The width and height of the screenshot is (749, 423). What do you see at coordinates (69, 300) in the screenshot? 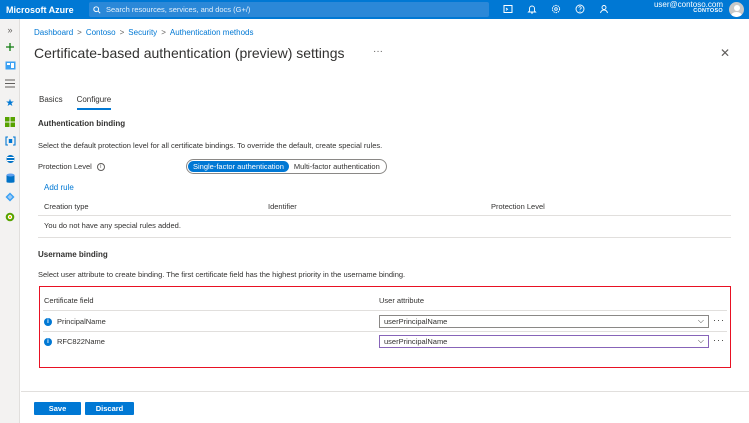
I see `column-certificate-field: Certificate field` at bounding box center [69, 300].